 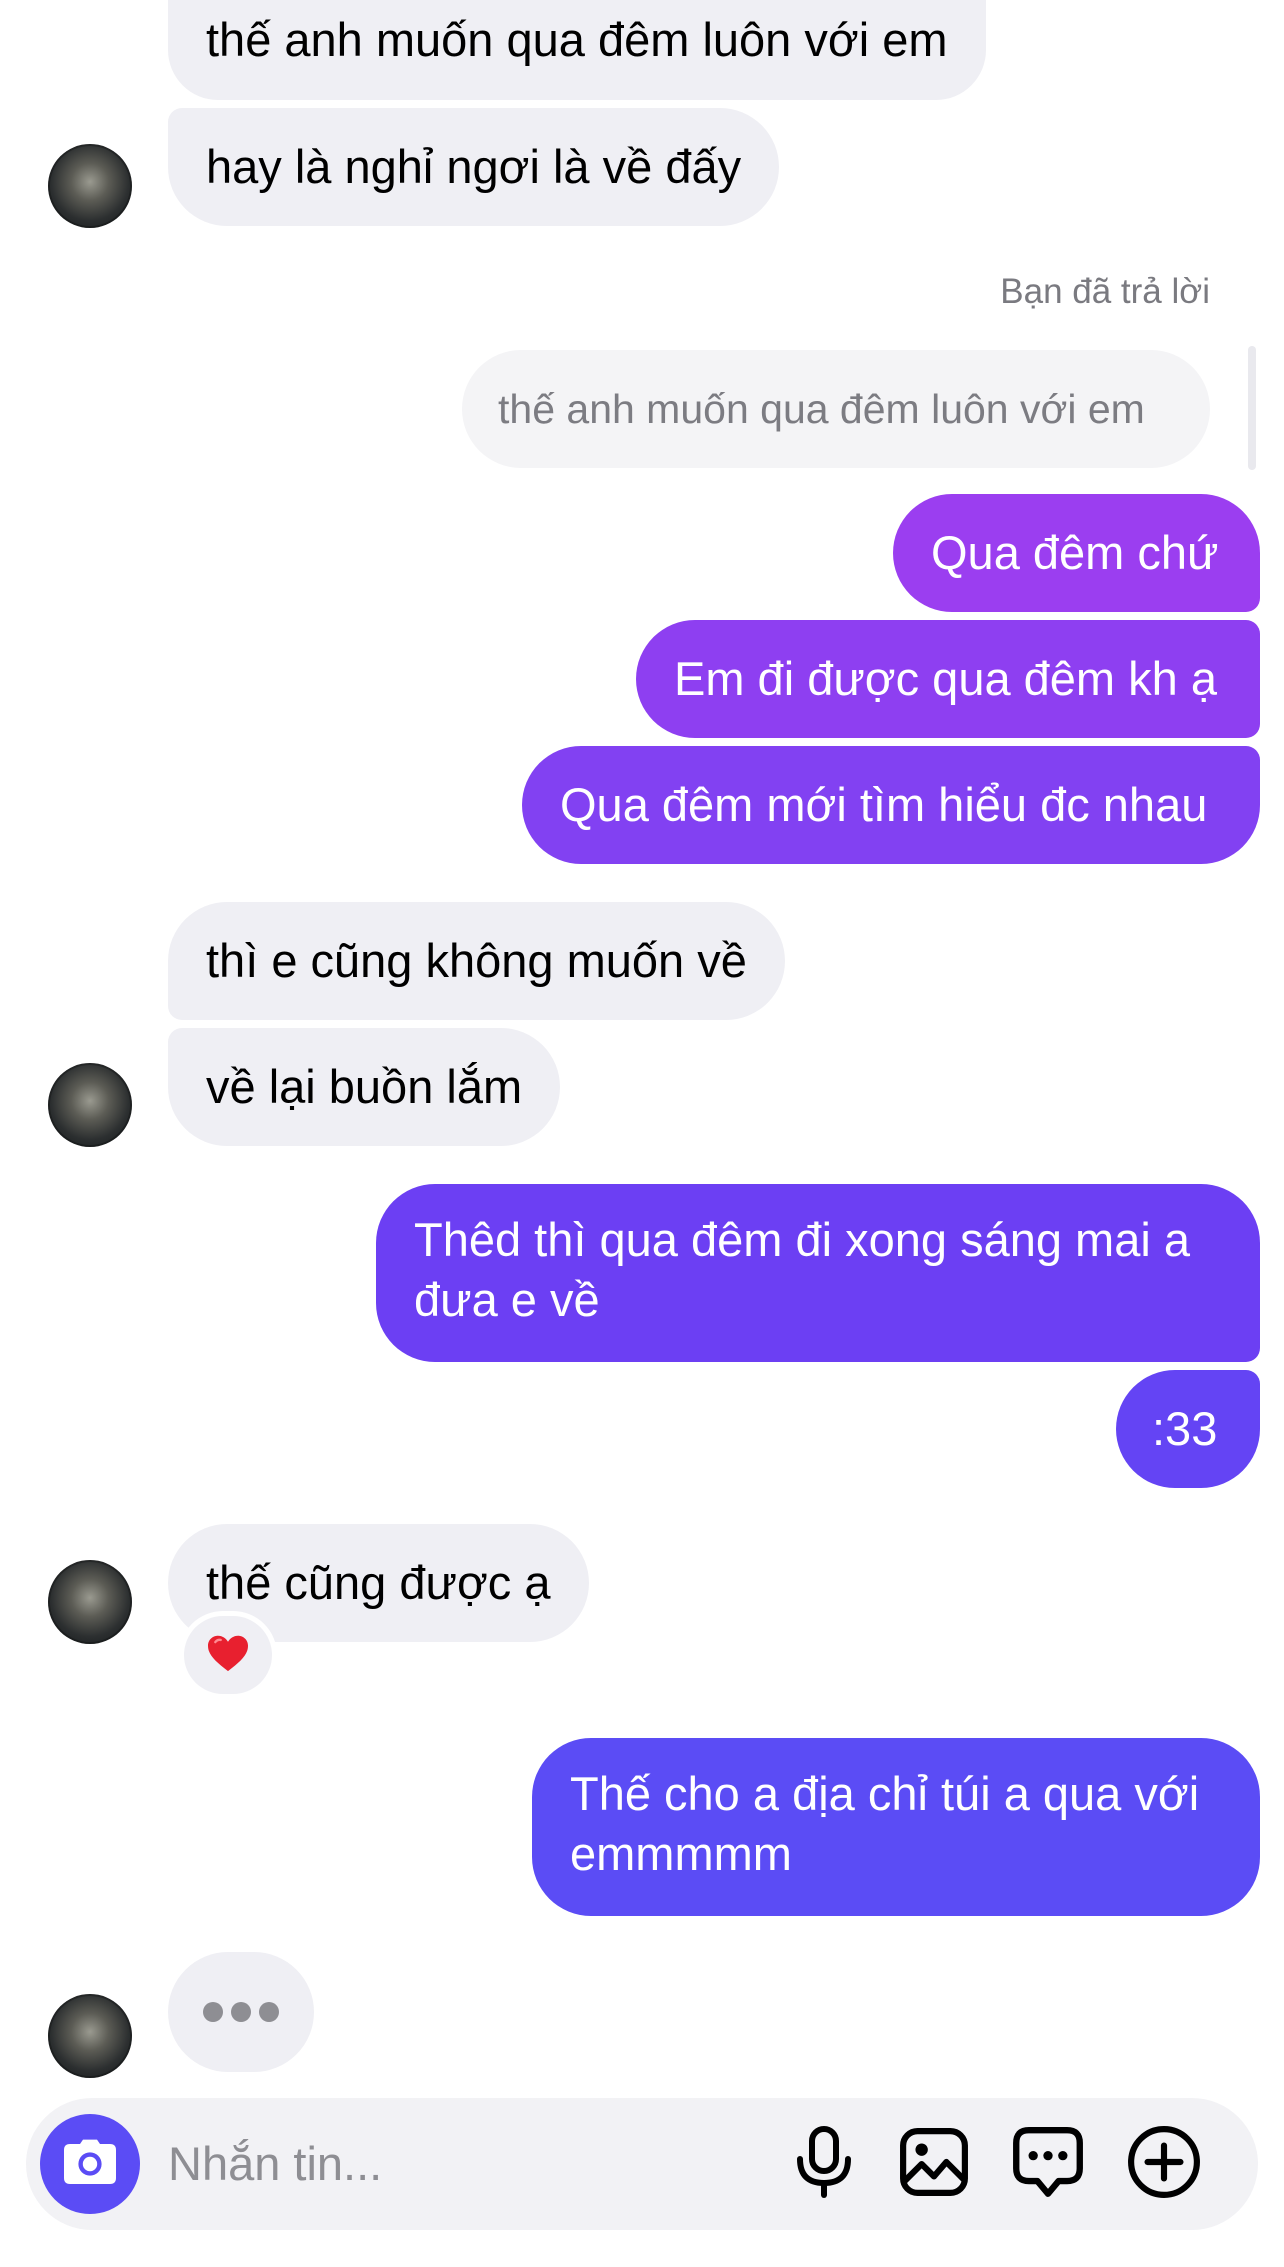 I want to click on message-outgoing: Qua đêm chứ, so click(x=1076, y=553).